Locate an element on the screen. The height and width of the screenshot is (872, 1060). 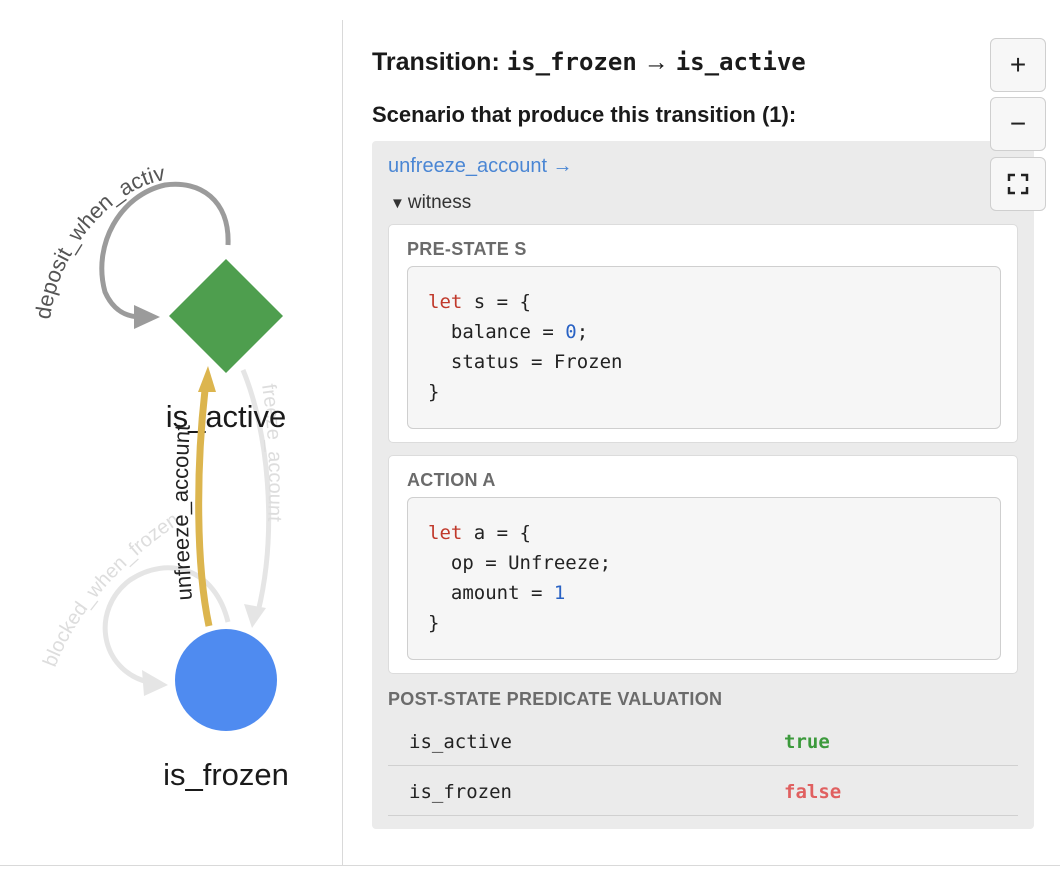
code-line: let s = { is located at coordinates (479, 302).